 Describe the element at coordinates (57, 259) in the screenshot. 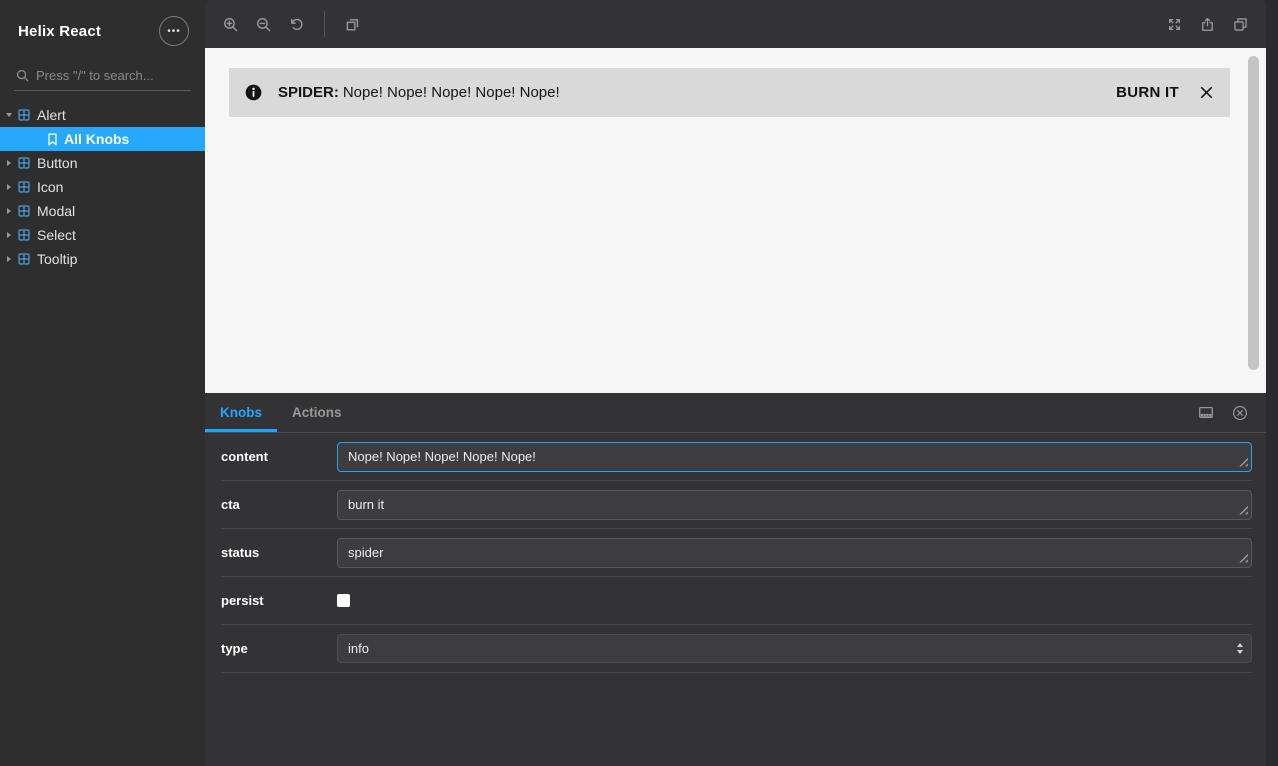

I see `sidebar-item-label: Tooltip` at that location.